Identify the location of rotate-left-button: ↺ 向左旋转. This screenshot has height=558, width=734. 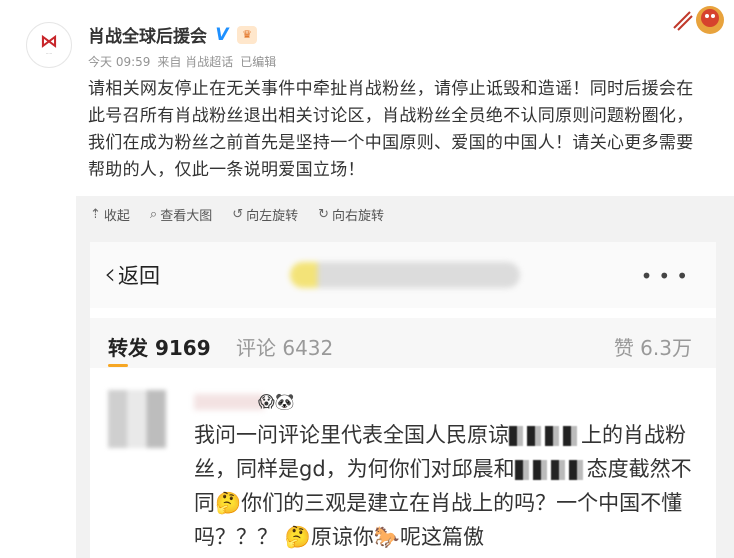
(265, 214).